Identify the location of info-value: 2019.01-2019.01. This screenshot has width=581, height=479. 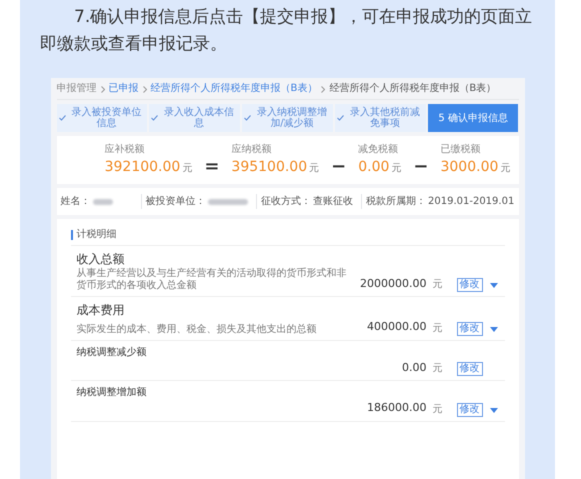
(471, 202).